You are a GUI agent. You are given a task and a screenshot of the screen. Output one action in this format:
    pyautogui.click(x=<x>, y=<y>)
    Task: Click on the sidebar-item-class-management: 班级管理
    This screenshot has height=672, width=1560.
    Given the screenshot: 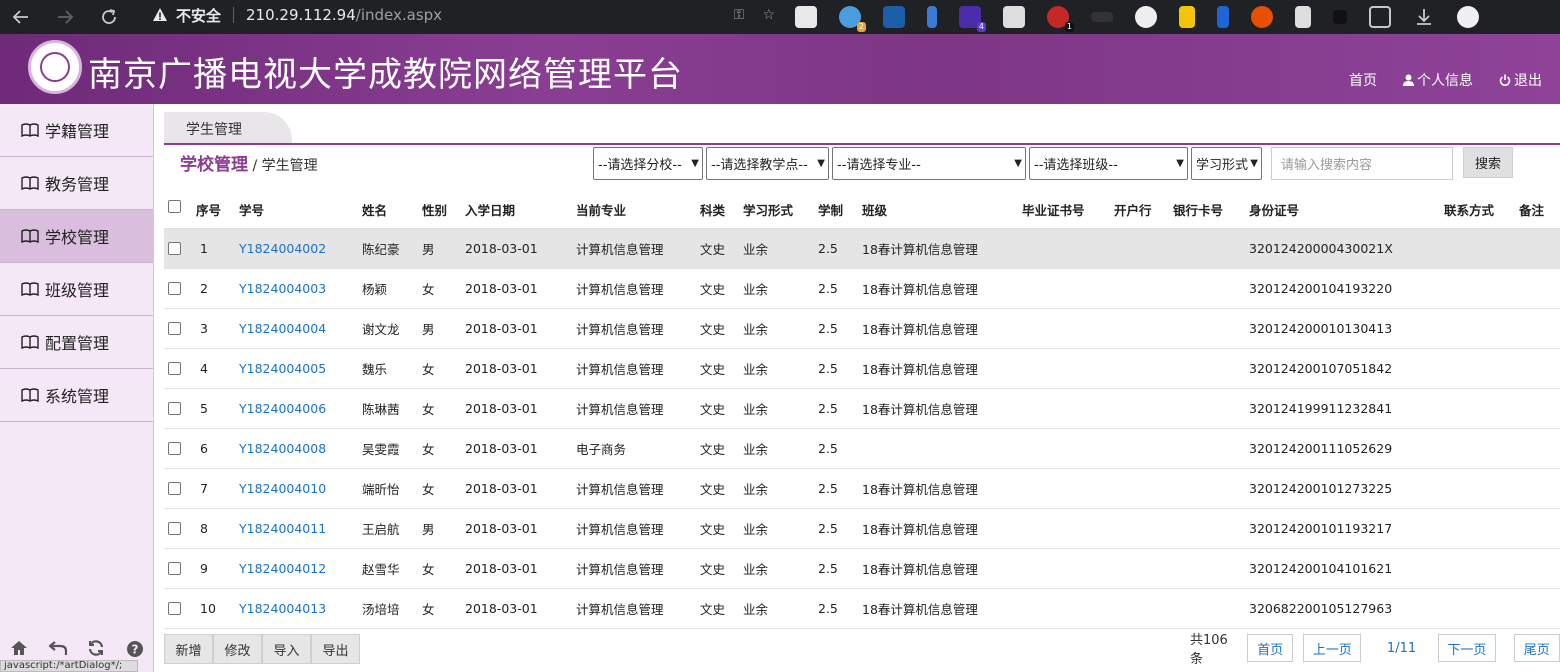 What is the action you would take?
    pyautogui.click(x=76, y=289)
    